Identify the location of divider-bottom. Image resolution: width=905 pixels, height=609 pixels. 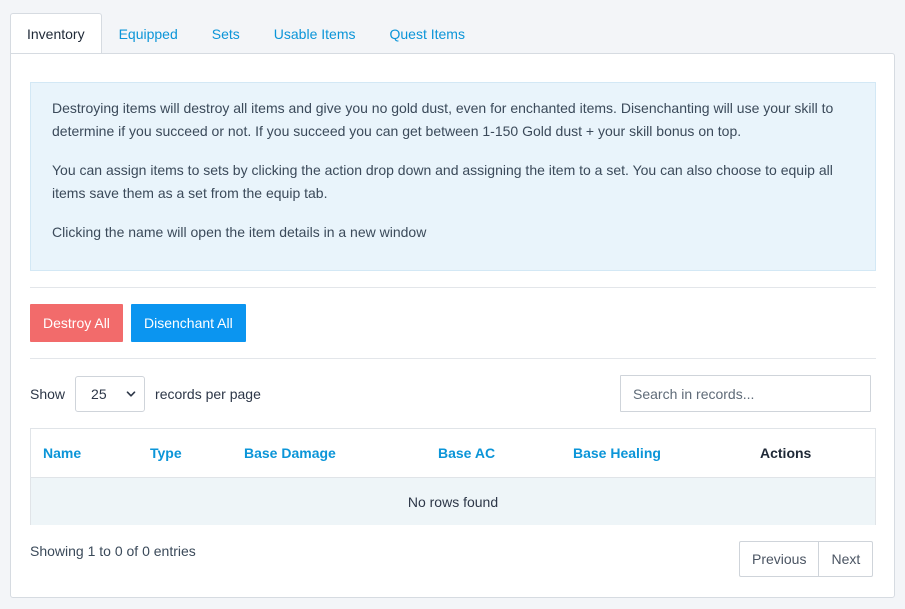
(453, 358).